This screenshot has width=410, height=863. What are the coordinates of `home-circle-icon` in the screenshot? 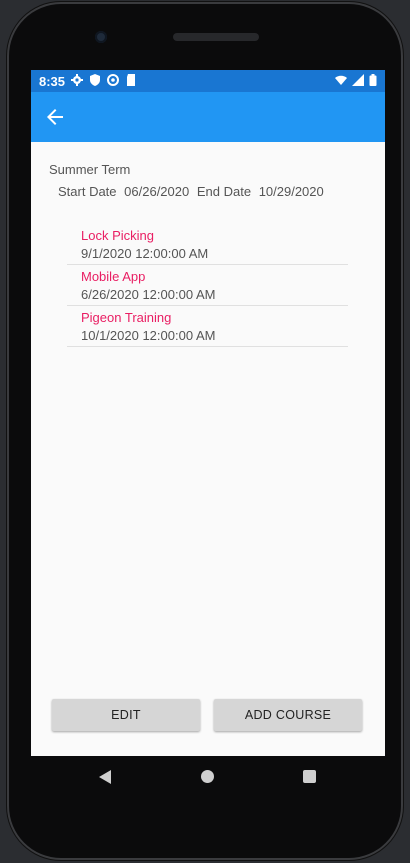 It's located at (207, 776).